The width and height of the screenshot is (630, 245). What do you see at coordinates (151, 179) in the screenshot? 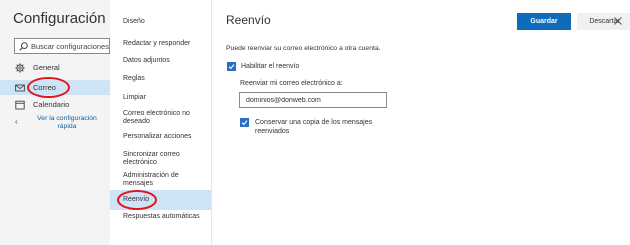
I see `category-label: Administración de mensajes` at bounding box center [151, 179].